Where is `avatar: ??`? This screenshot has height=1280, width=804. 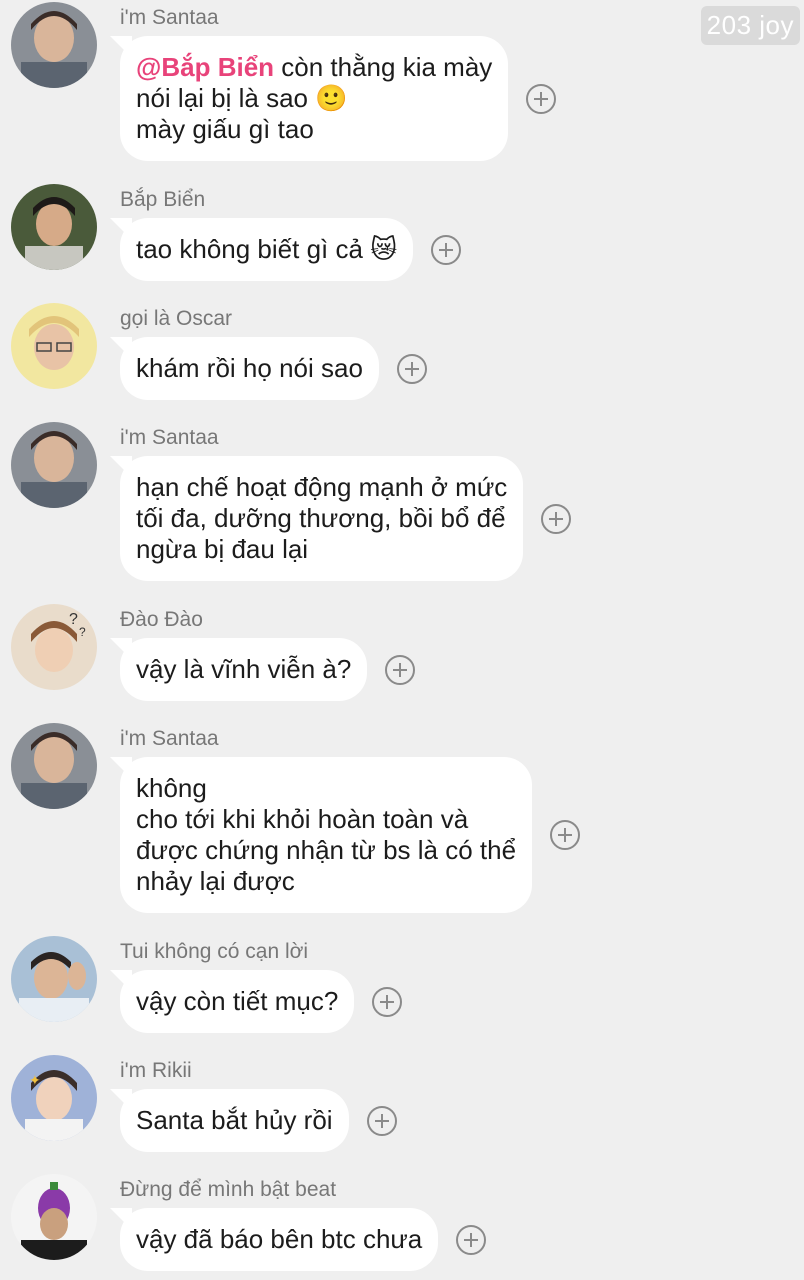 avatar: ?? is located at coordinates (54, 647).